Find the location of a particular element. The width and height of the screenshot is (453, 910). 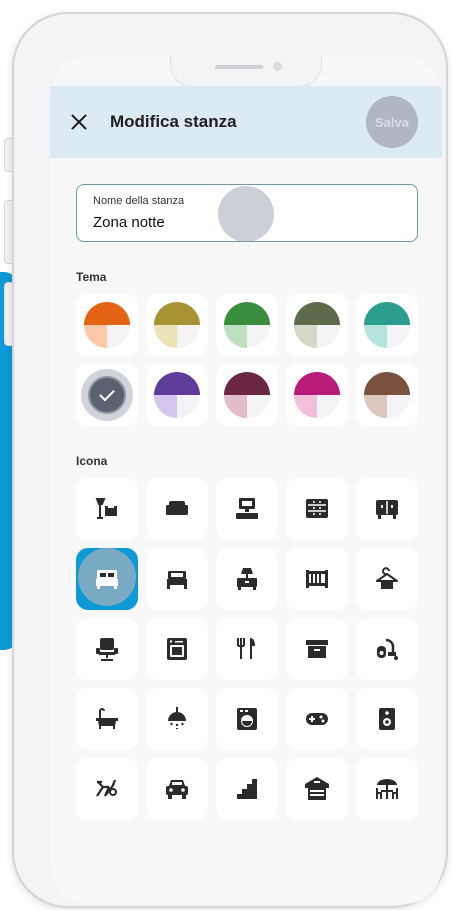

archive-box-icon is located at coordinates (317, 649).